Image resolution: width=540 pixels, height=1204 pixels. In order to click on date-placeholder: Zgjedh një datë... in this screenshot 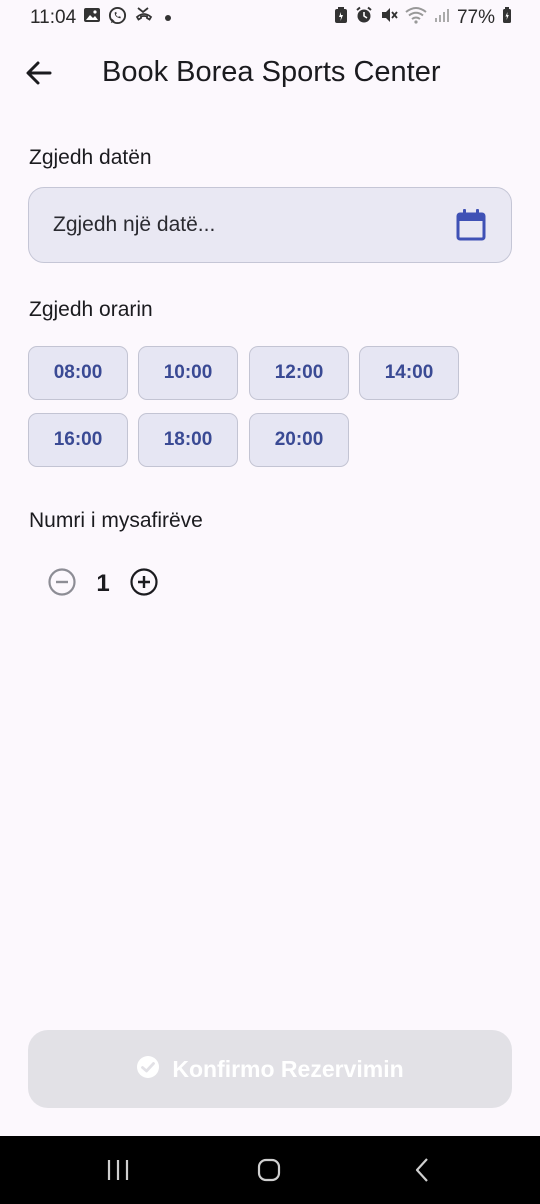, I will do `click(134, 224)`.